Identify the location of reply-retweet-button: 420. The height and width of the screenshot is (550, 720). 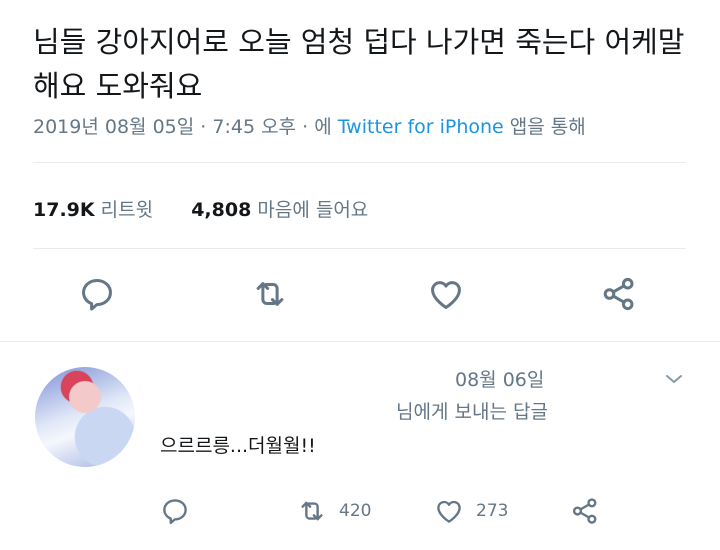
(334, 511).